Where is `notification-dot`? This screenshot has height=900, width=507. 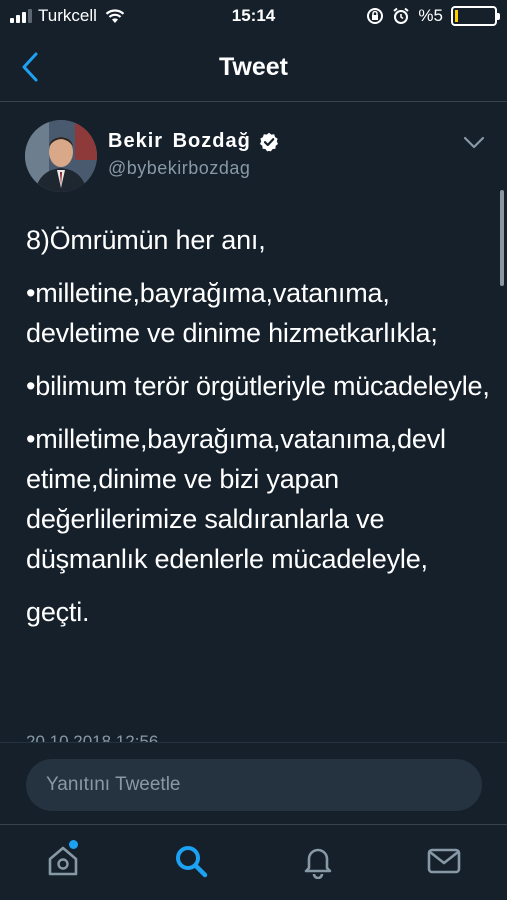 notification-dot is located at coordinates (73, 844).